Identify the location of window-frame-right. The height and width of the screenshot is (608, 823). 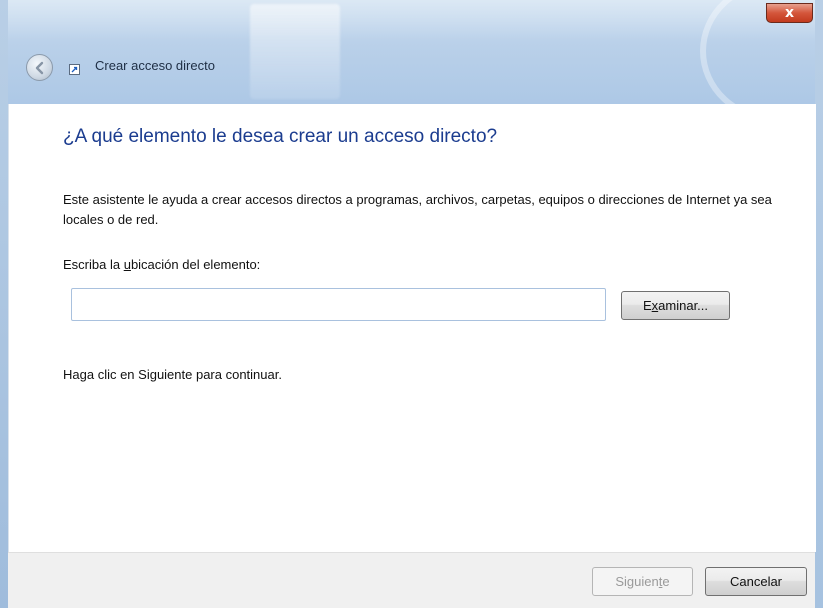
(819, 304).